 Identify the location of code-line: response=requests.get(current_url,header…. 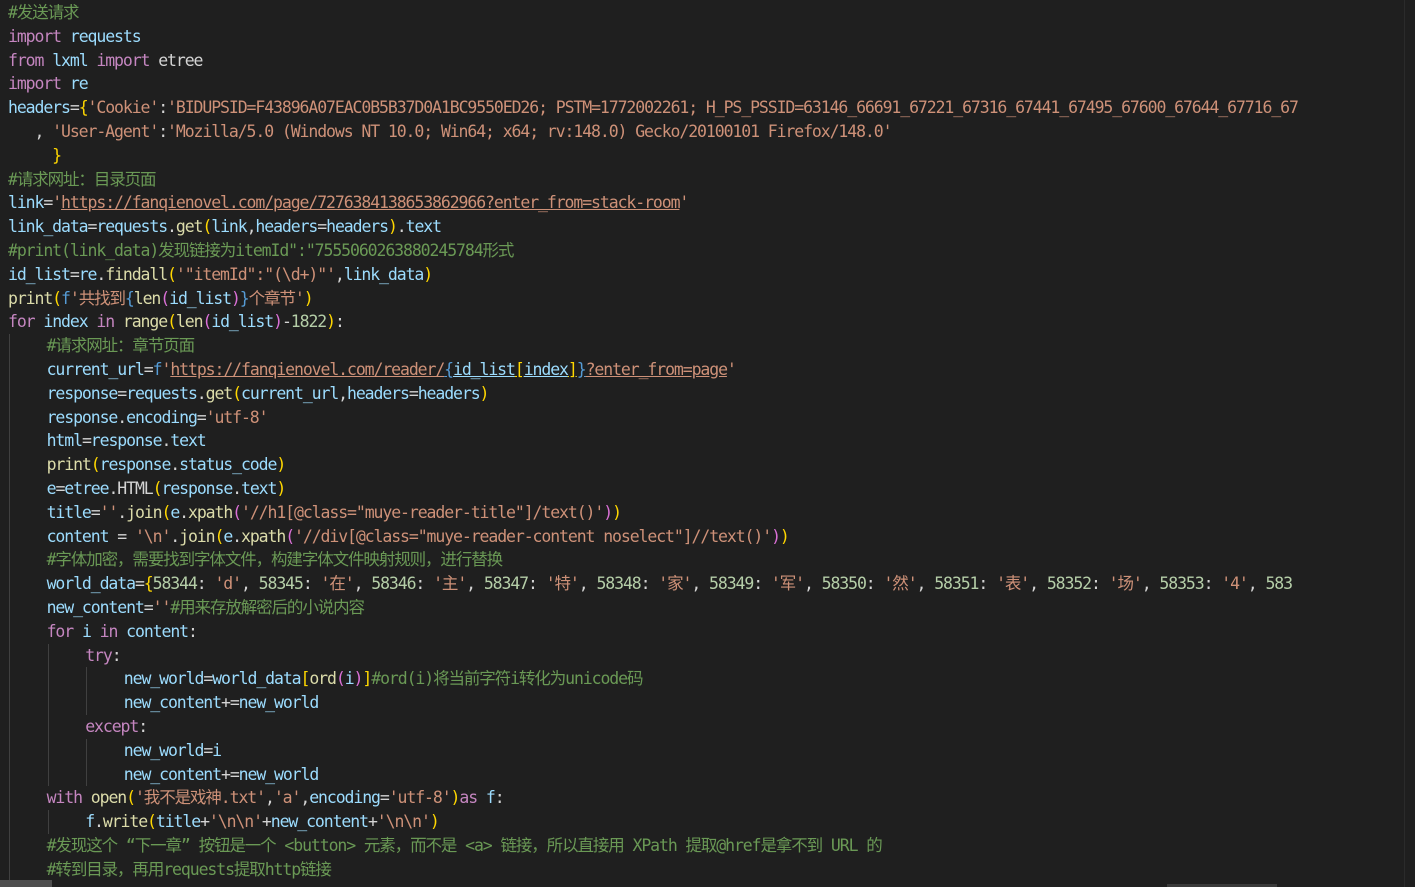
(702, 393).